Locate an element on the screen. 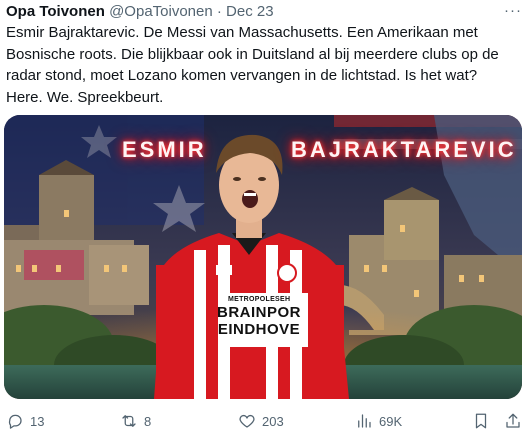 This screenshot has height=444, width=532. tweet-date: Dec 23 is located at coordinates (250, 11).